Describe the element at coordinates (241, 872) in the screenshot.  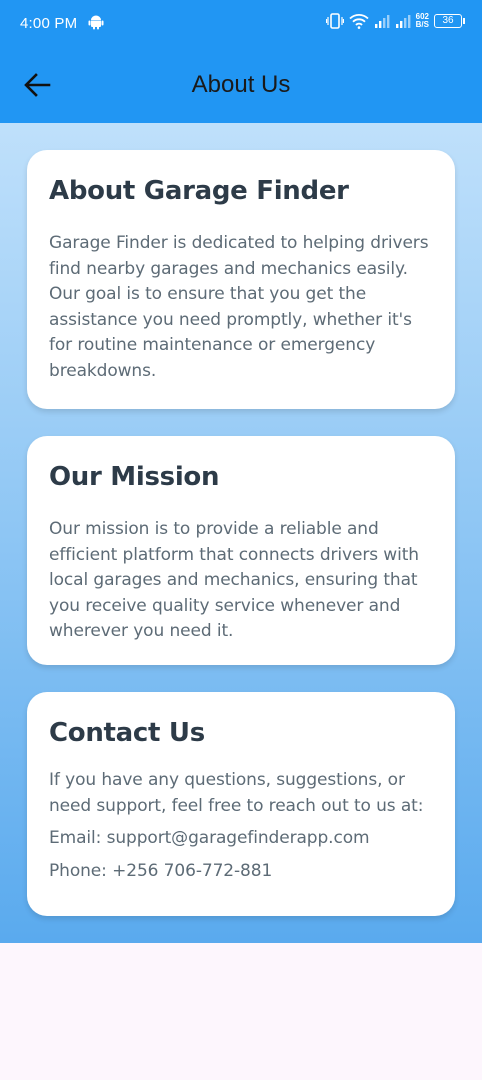
I see `contact-phone: Phone: +256 706-772-881` at that location.